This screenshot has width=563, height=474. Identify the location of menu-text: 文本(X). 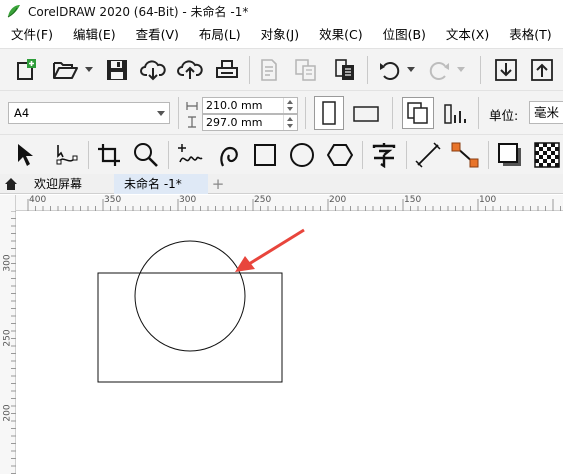
(466, 35).